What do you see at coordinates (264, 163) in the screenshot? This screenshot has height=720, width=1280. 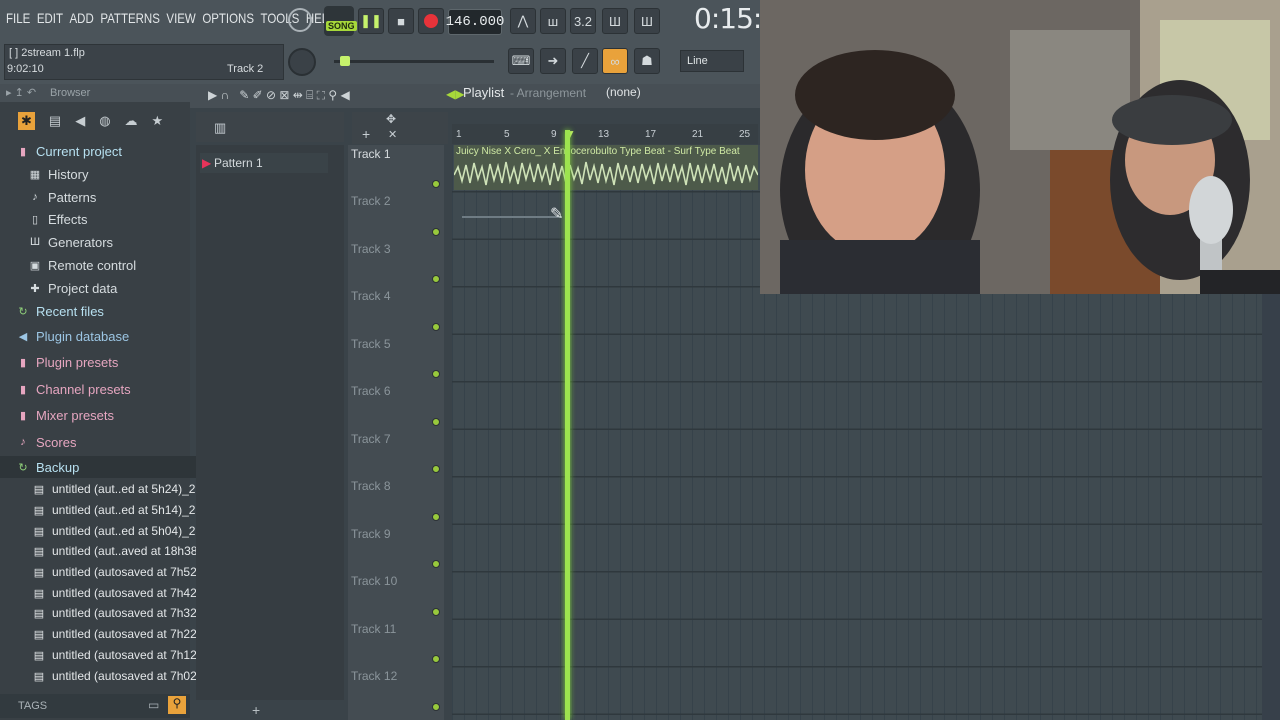 I see `pattern-item: ▶ Pattern 1` at bounding box center [264, 163].